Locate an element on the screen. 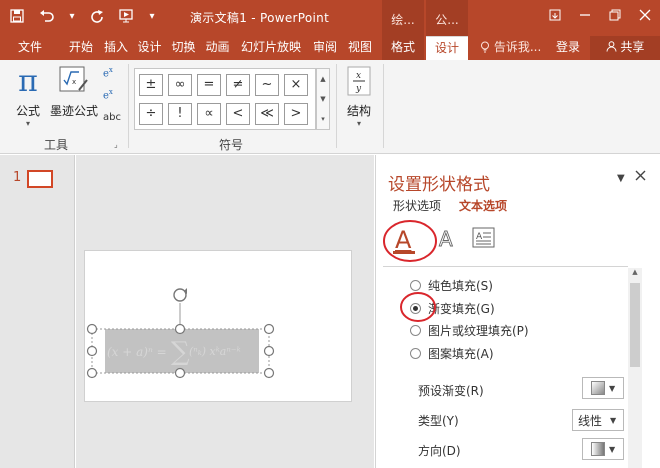 This screenshot has width=660, height=468. symbol-less-than: < is located at coordinates (238, 114).